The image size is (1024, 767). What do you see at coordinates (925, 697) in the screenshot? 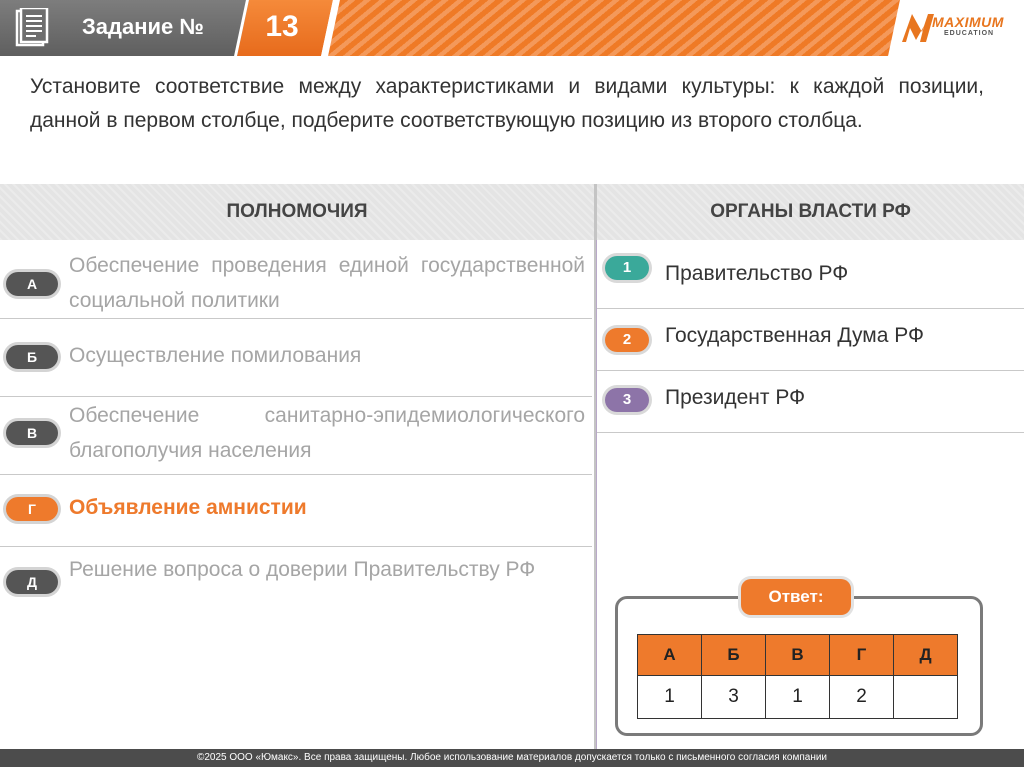
I see `answer-value-cell` at bounding box center [925, 697].